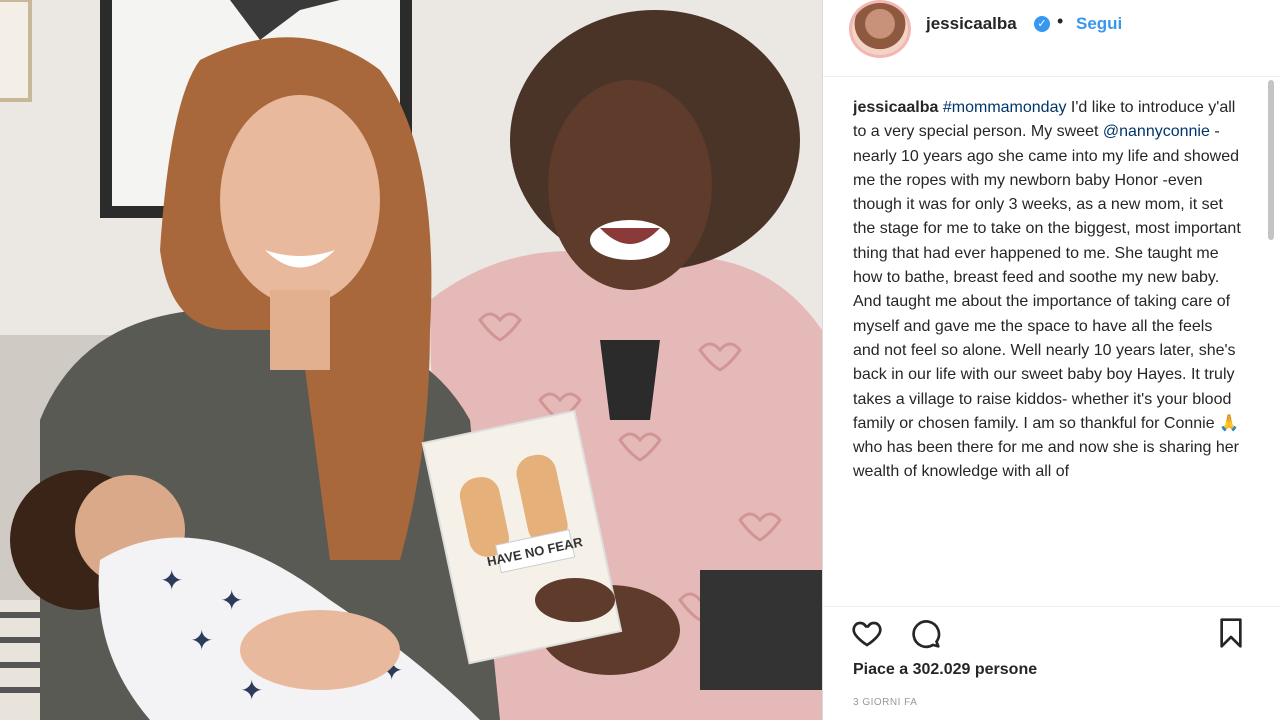 The height and width of the screenshot is (721, 1280). Describe the element at coordinates (885, 702) in the screenshot. I see `post-timestamp: 3 GIORNI FA` at that location.